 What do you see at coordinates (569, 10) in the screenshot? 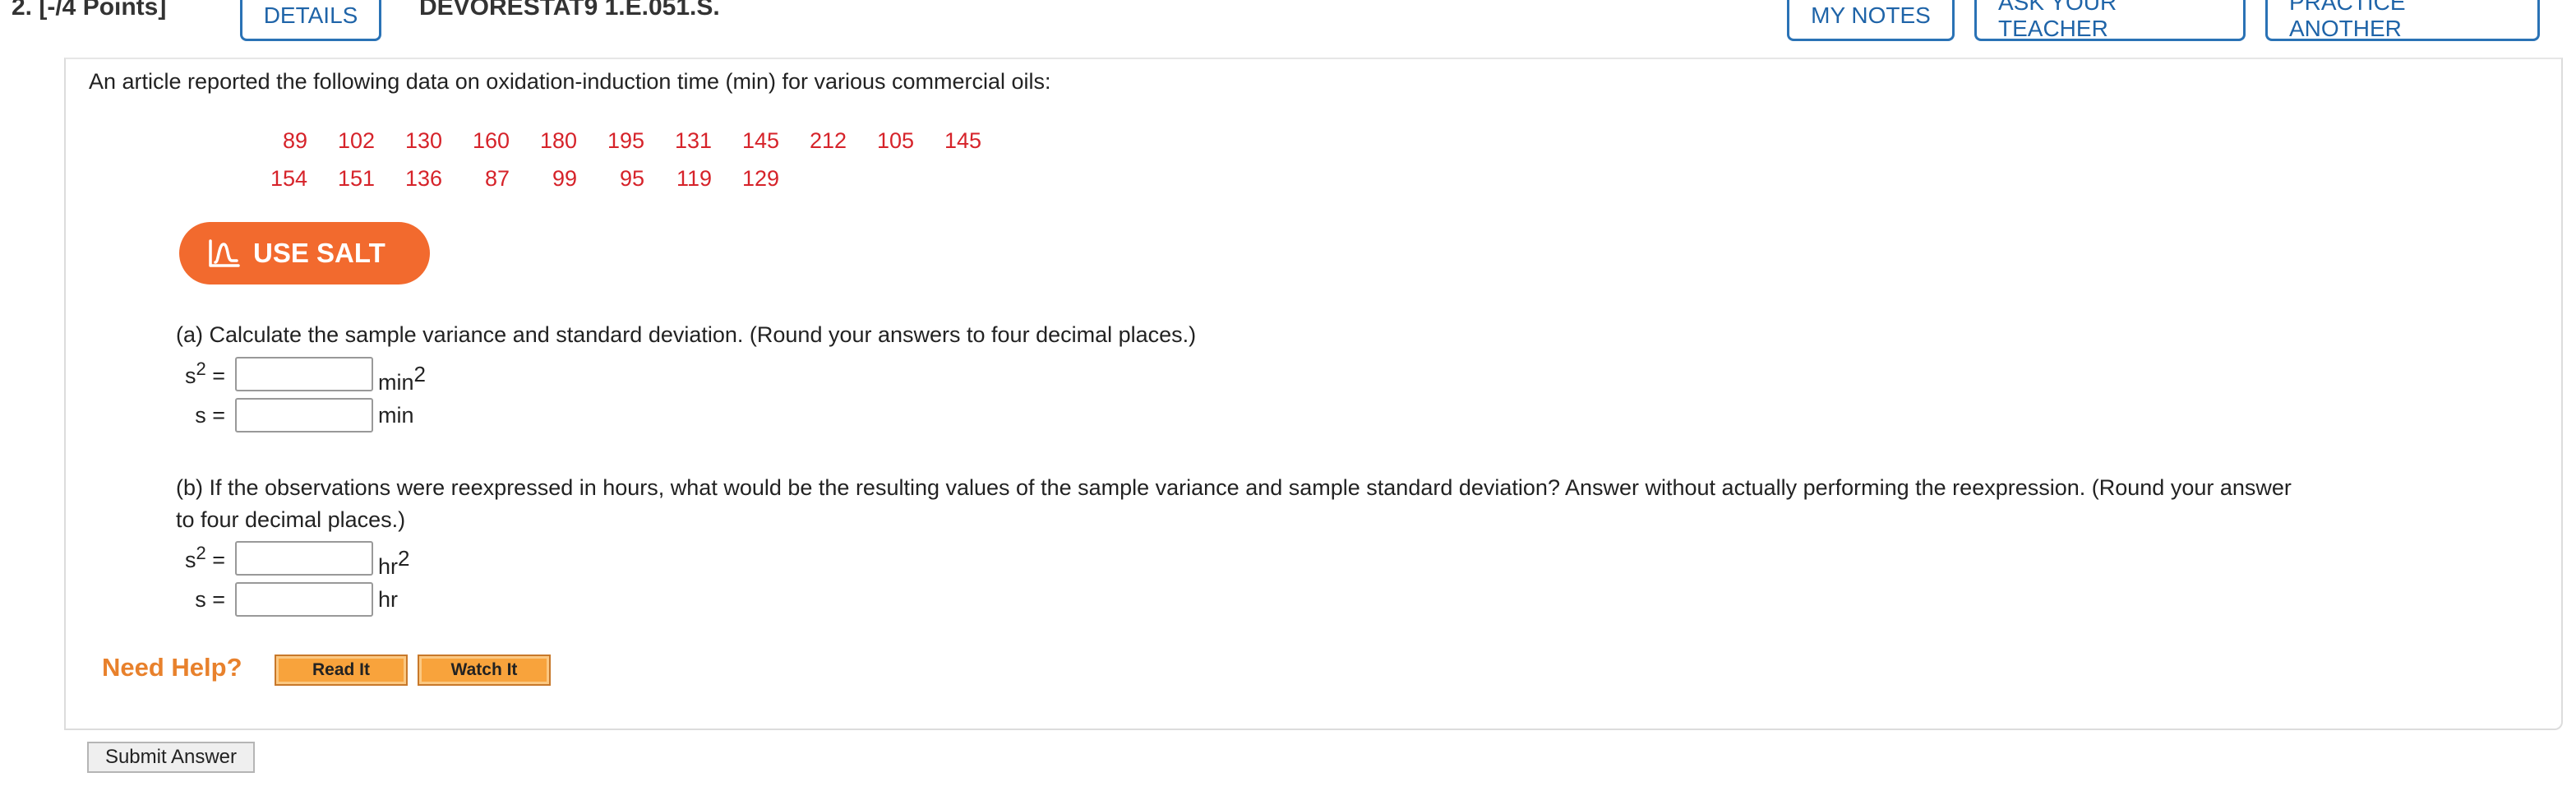
I see `question-code: DEVORESTAT9 1.E.051.S.` at bounding box center [569, 10].